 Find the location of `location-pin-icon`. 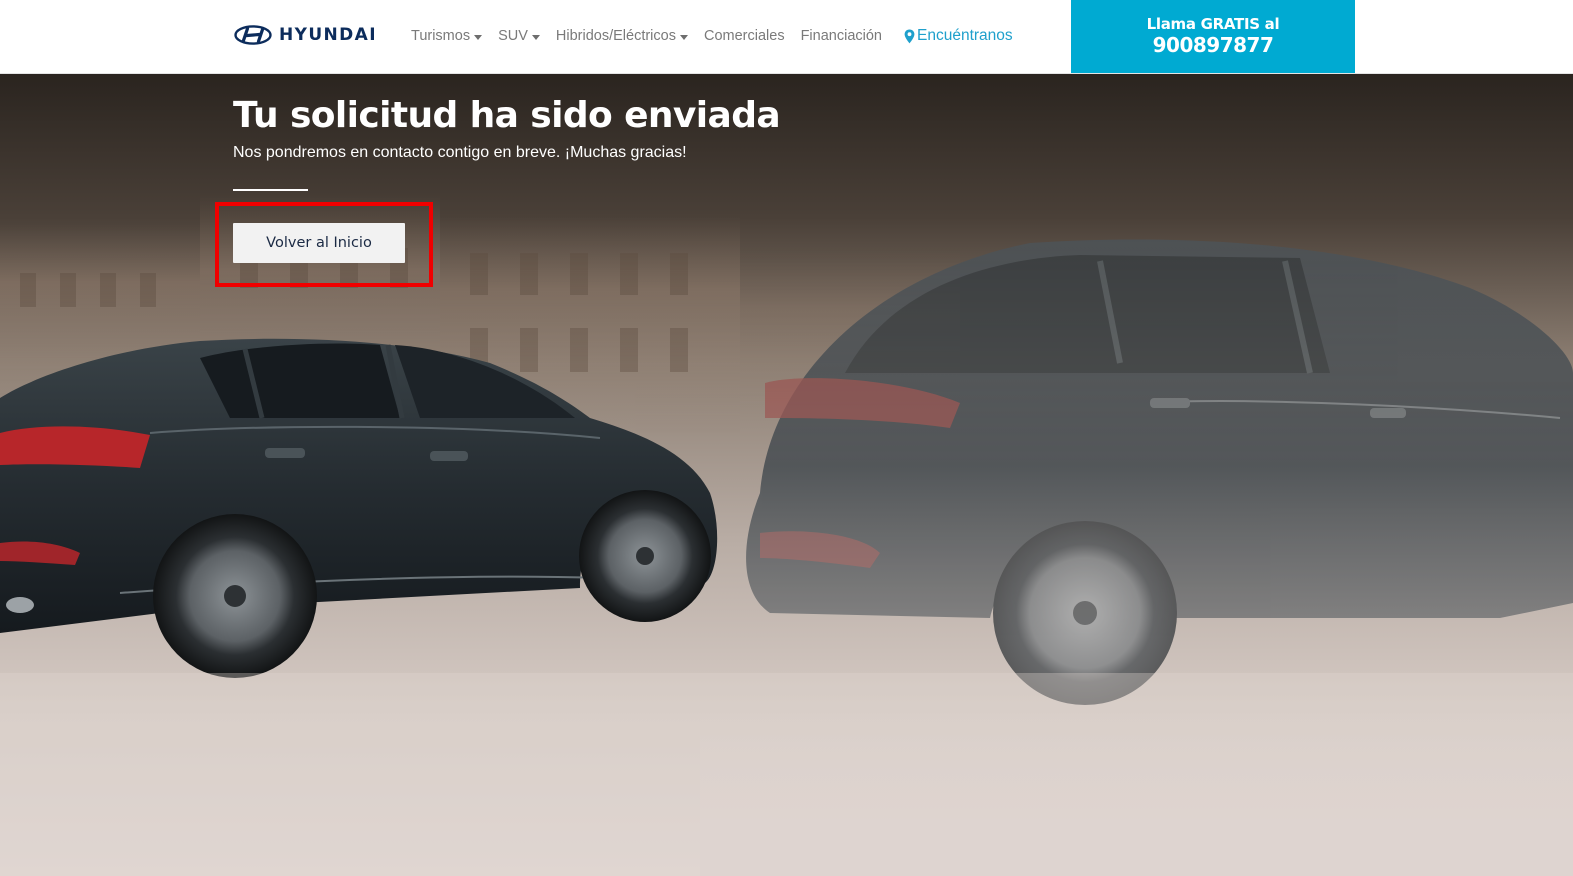

location-pin-icon is located at coordinates (909, 36).